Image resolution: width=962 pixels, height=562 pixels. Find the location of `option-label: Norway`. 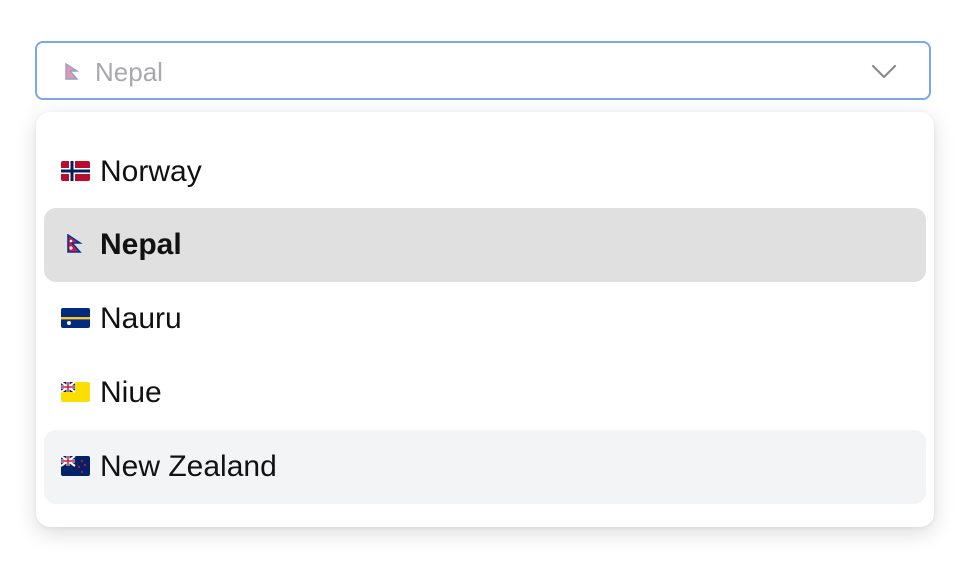

option-label: Norway is located at coordinates (151, 171).